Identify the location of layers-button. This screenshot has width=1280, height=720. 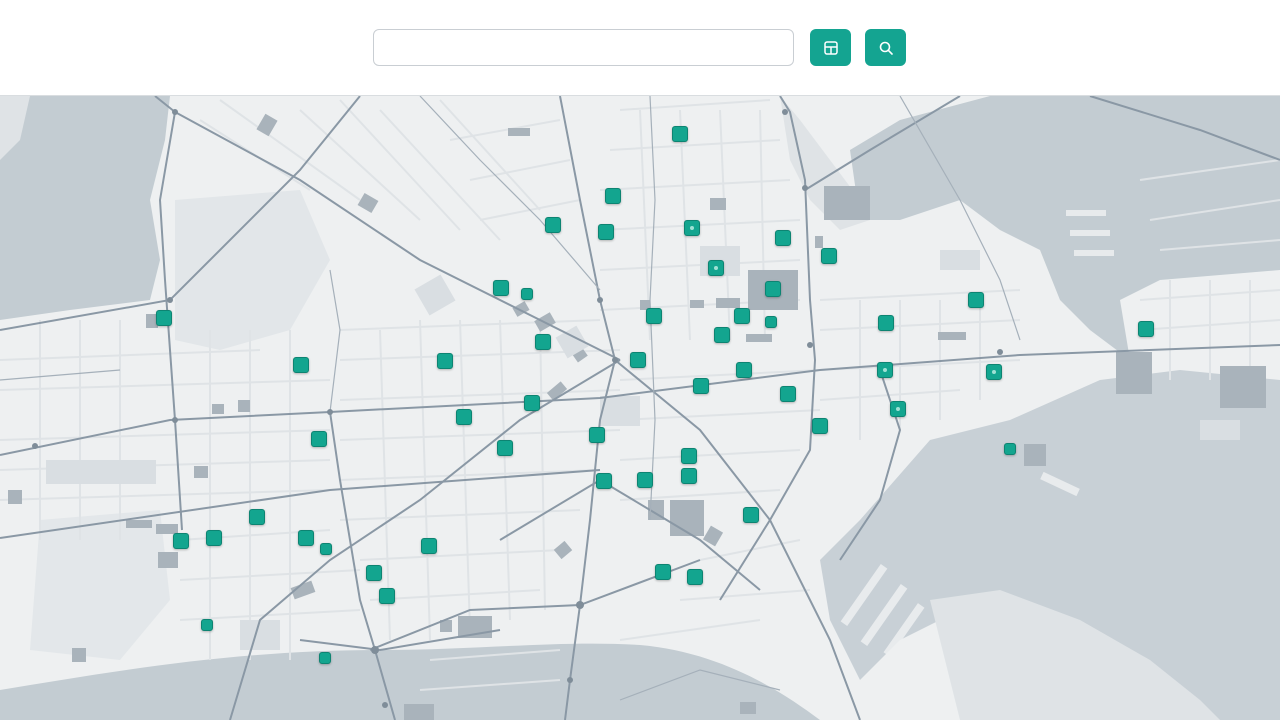
(830, 47).